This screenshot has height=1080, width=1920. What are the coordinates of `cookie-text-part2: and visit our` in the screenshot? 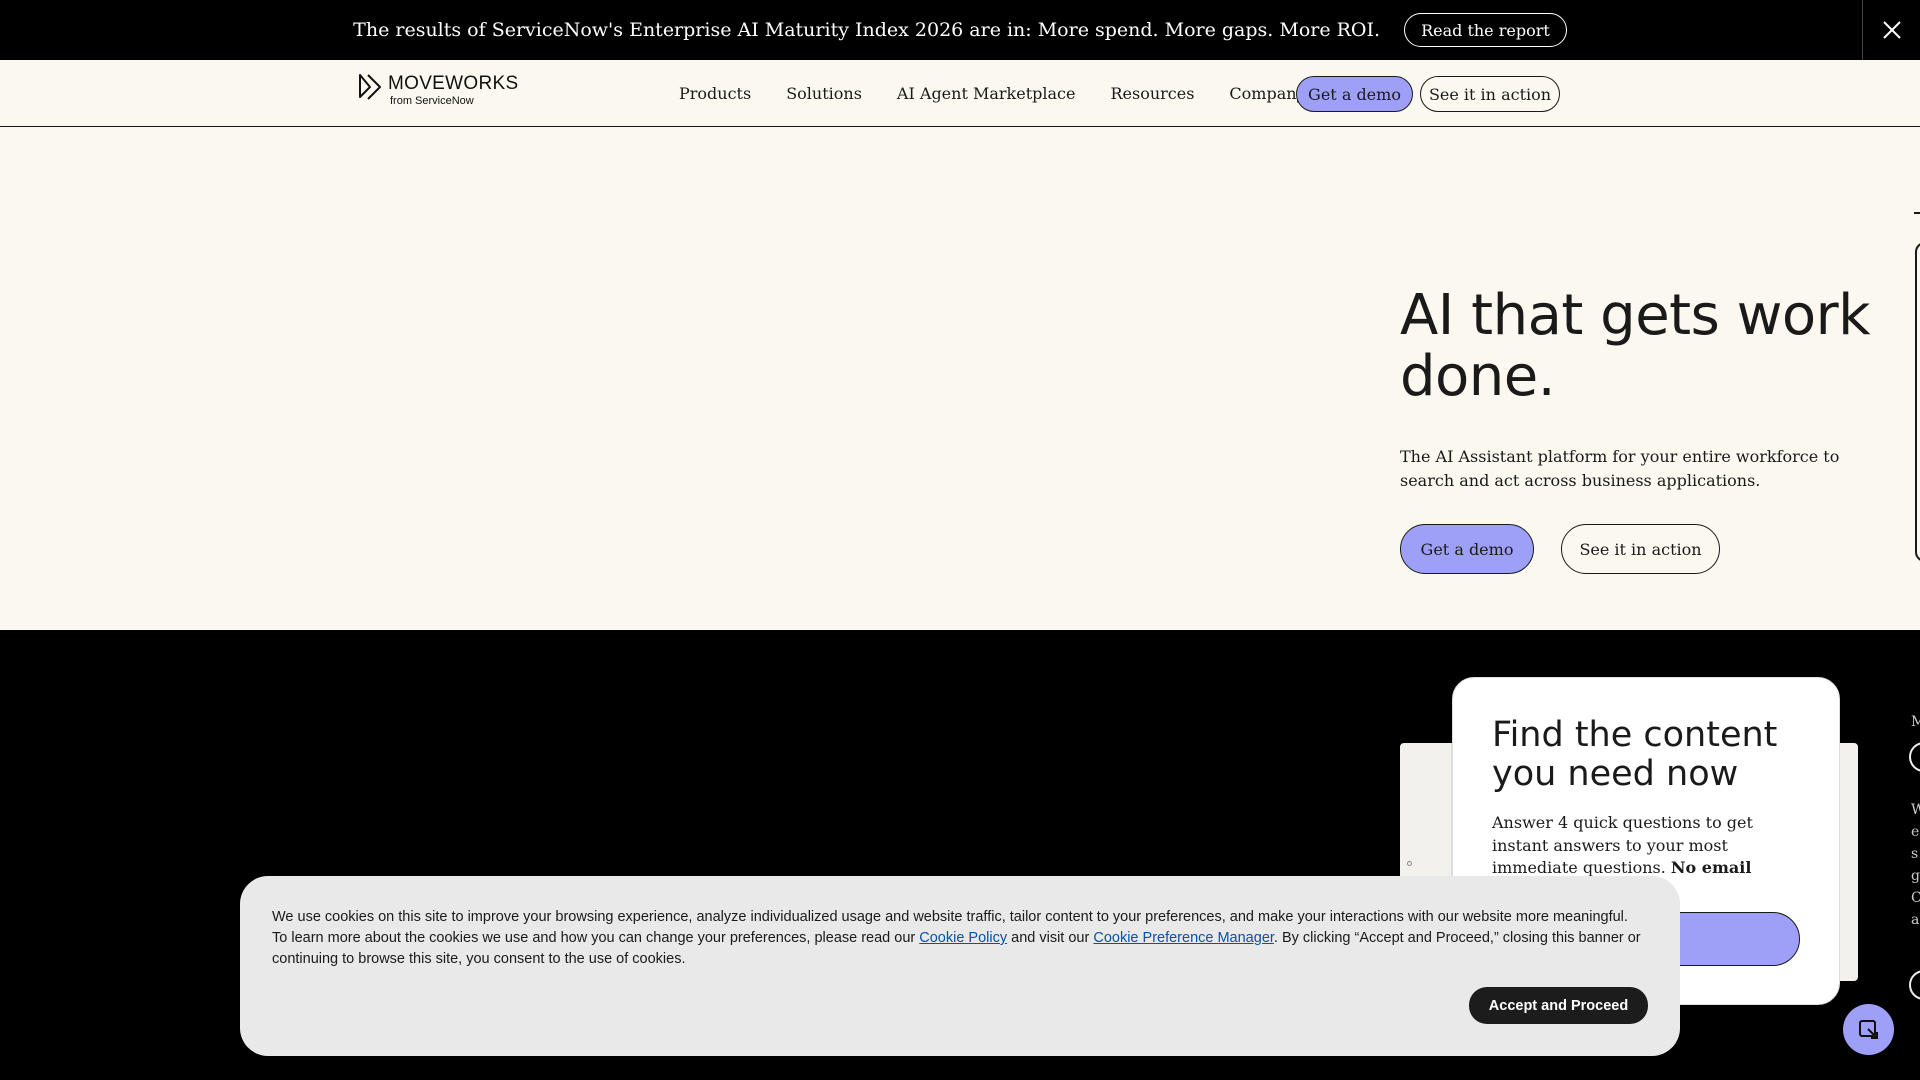 It's located at (1050, 938).